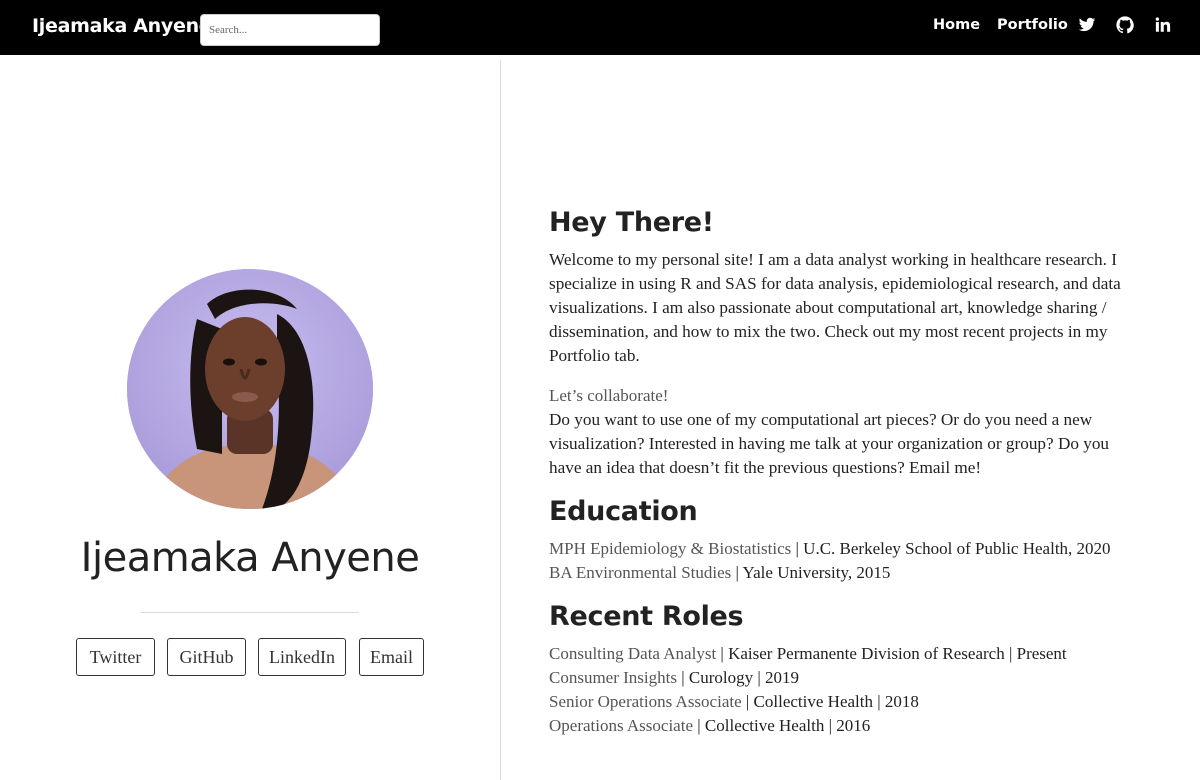 The width and height of the screenshot is (1200, 780). Describe the element at coordinates (621, 725) in the screenshot. I see `role-title: Operations Associate` at that location.